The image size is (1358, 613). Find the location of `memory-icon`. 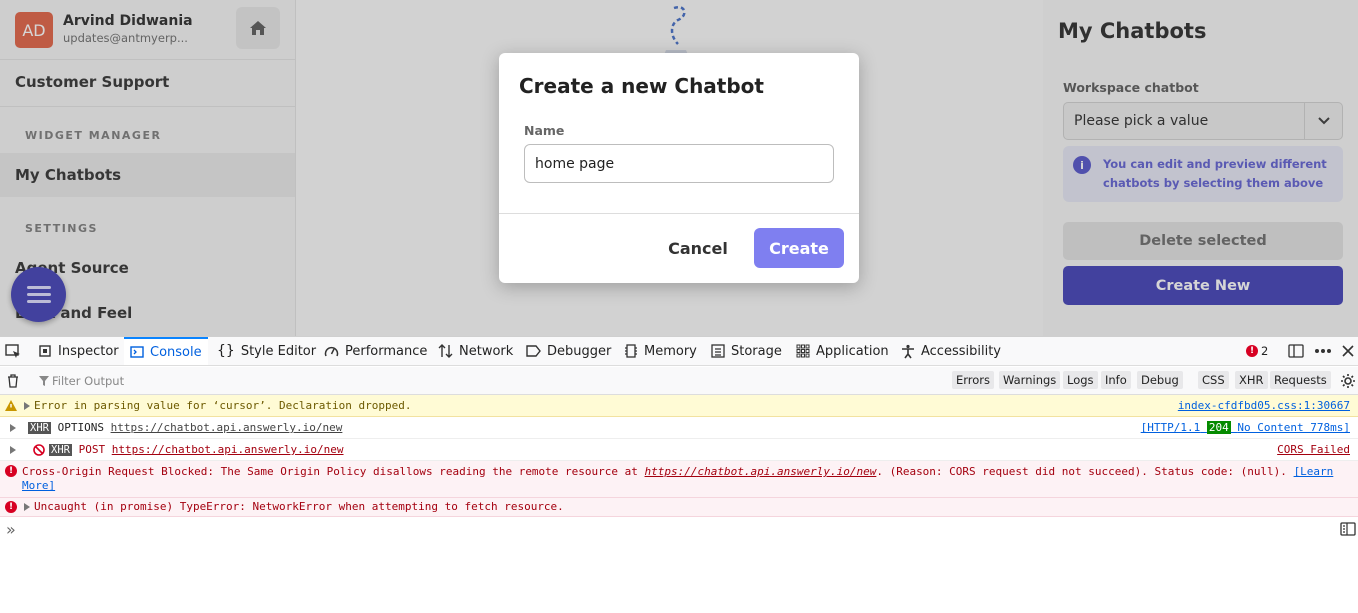

memory-icon is located at coordinates (631, 351).